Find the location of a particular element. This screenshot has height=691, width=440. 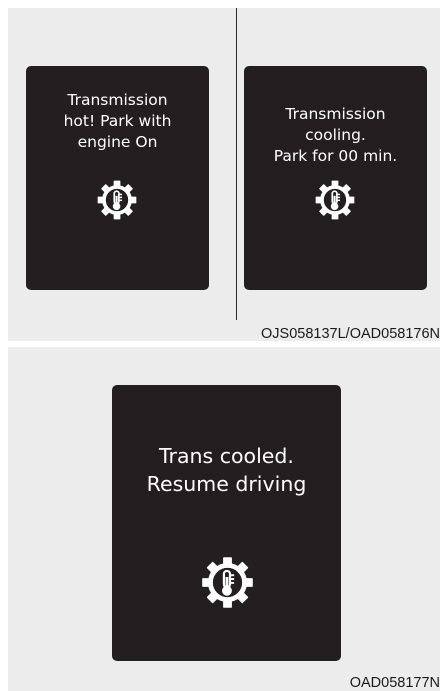

message-text: Transmission hot! Park with engine On is located at coordinates (117, 121).